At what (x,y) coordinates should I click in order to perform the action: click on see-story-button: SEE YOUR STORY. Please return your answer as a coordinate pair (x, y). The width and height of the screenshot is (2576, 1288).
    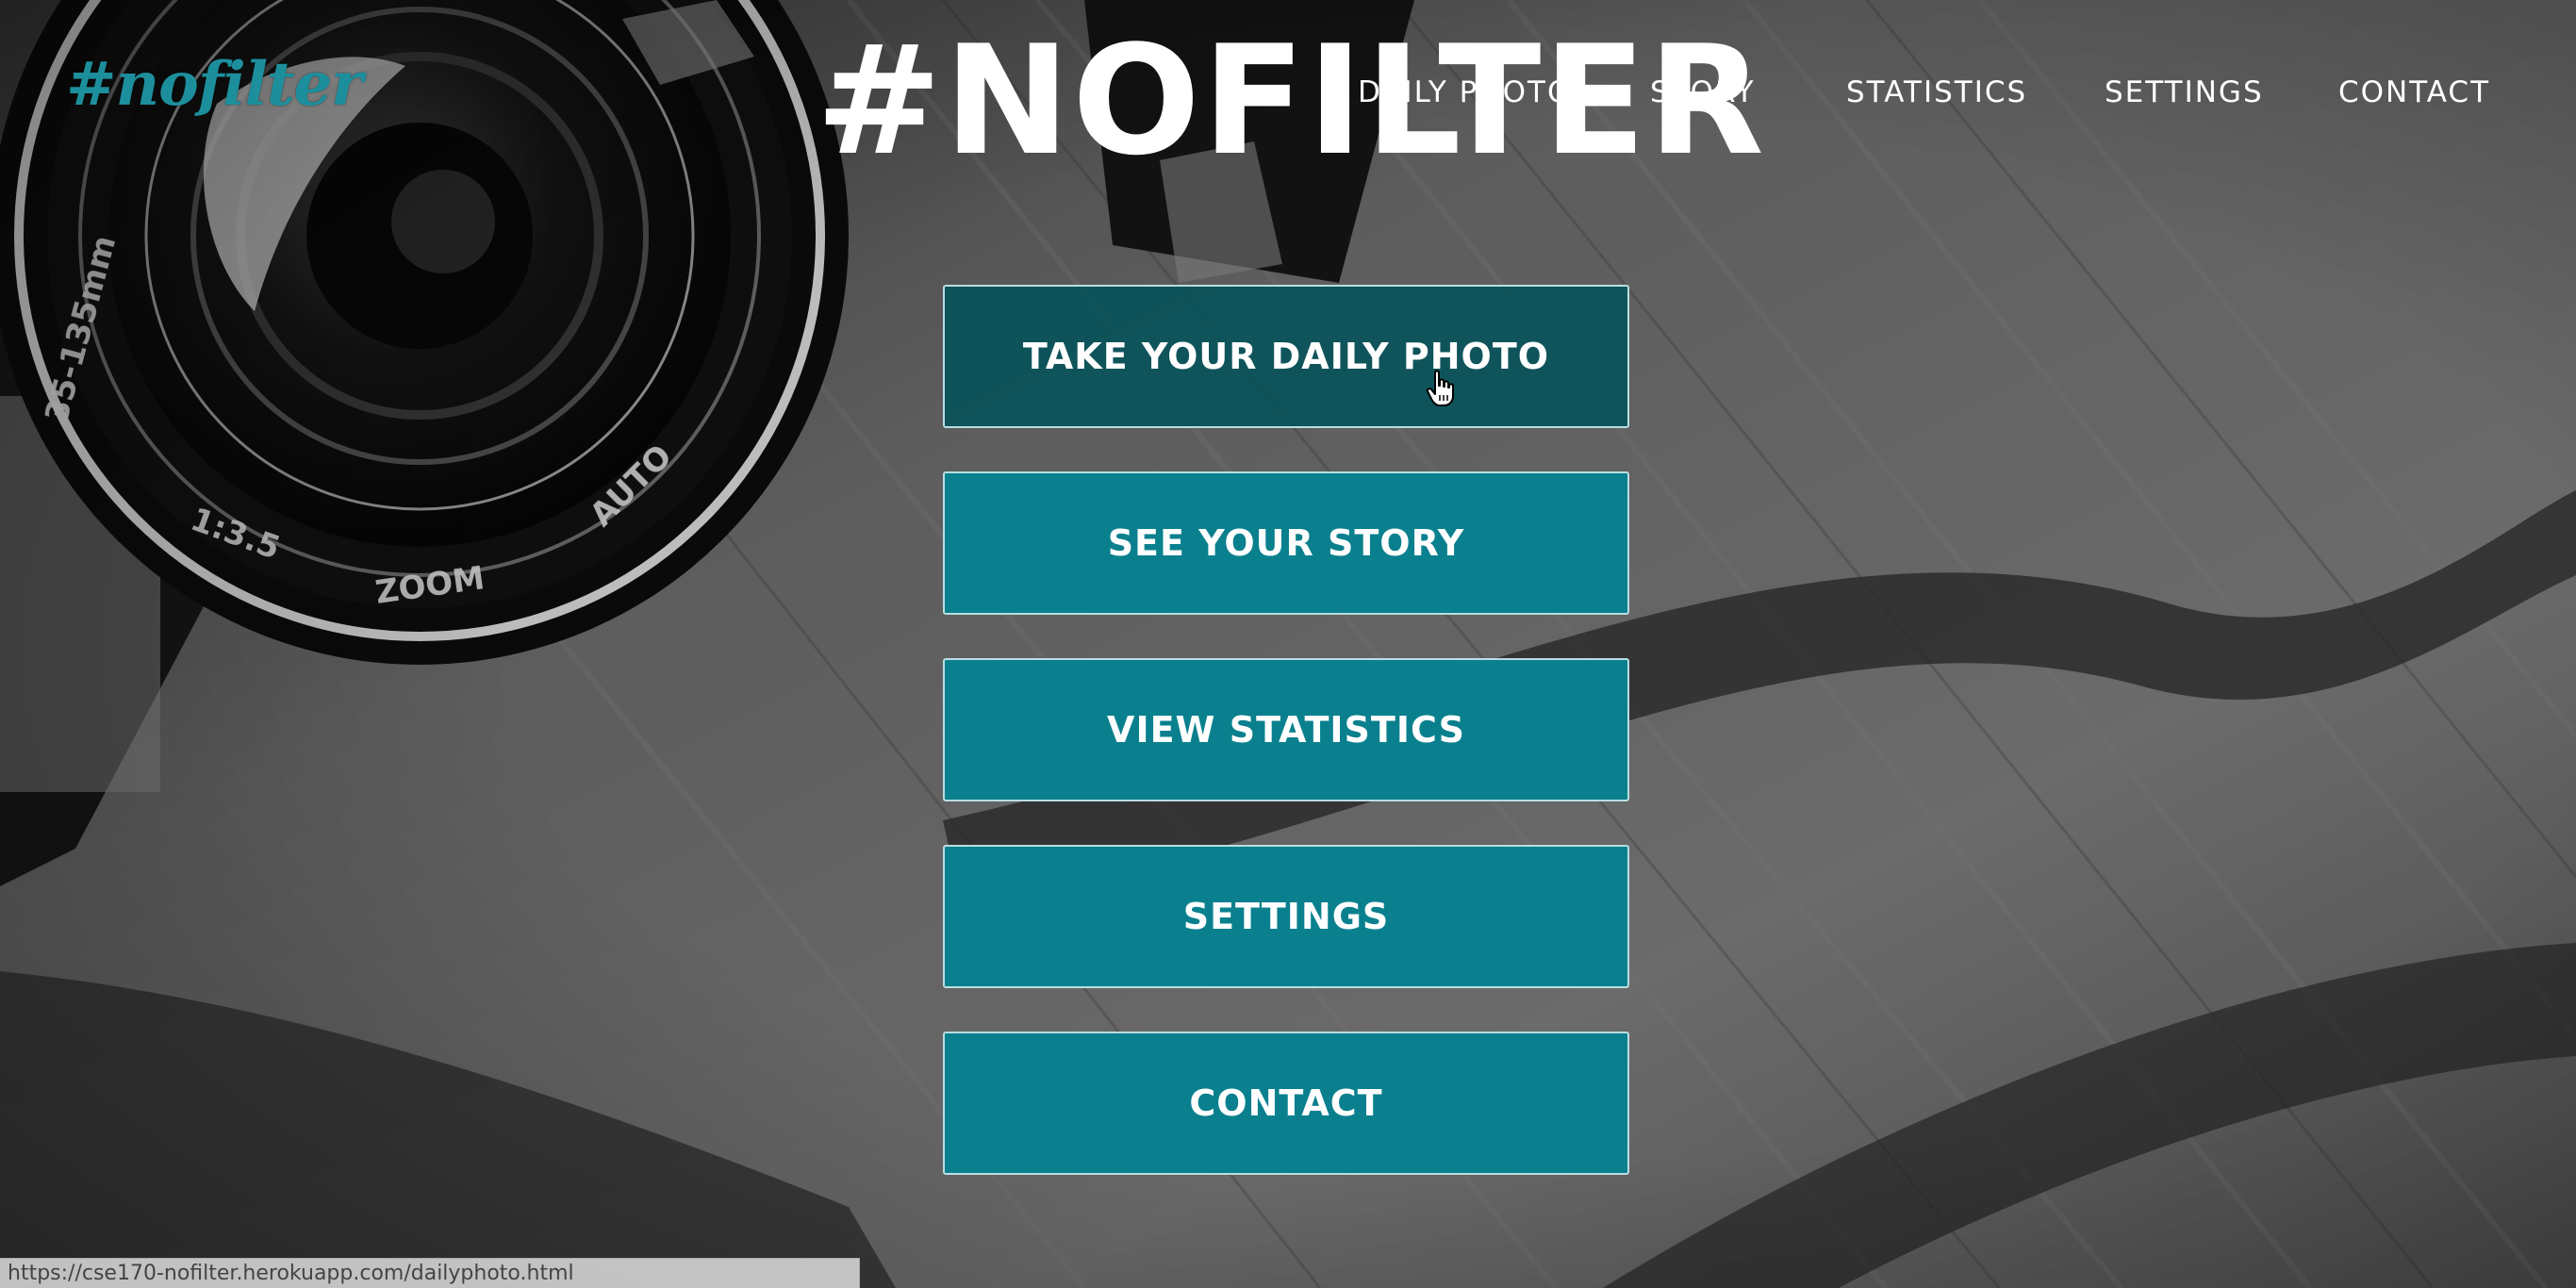
    Looking at the image, I should click on (1286, 543).